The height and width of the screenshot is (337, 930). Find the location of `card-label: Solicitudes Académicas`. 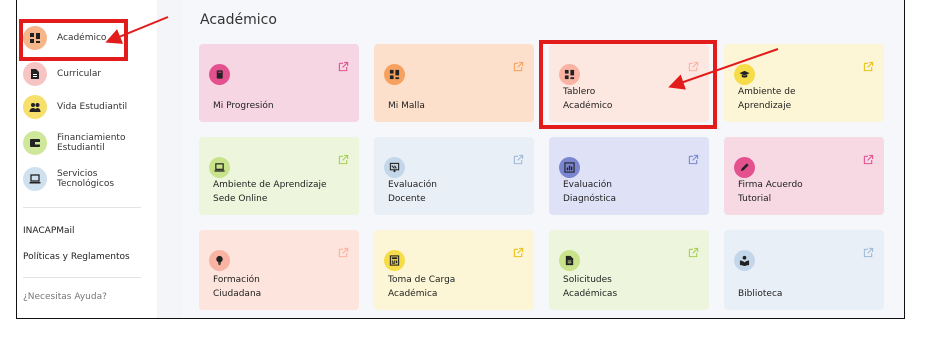

card-label: Solicitudes Académicas is located at coordinates (590, 287).